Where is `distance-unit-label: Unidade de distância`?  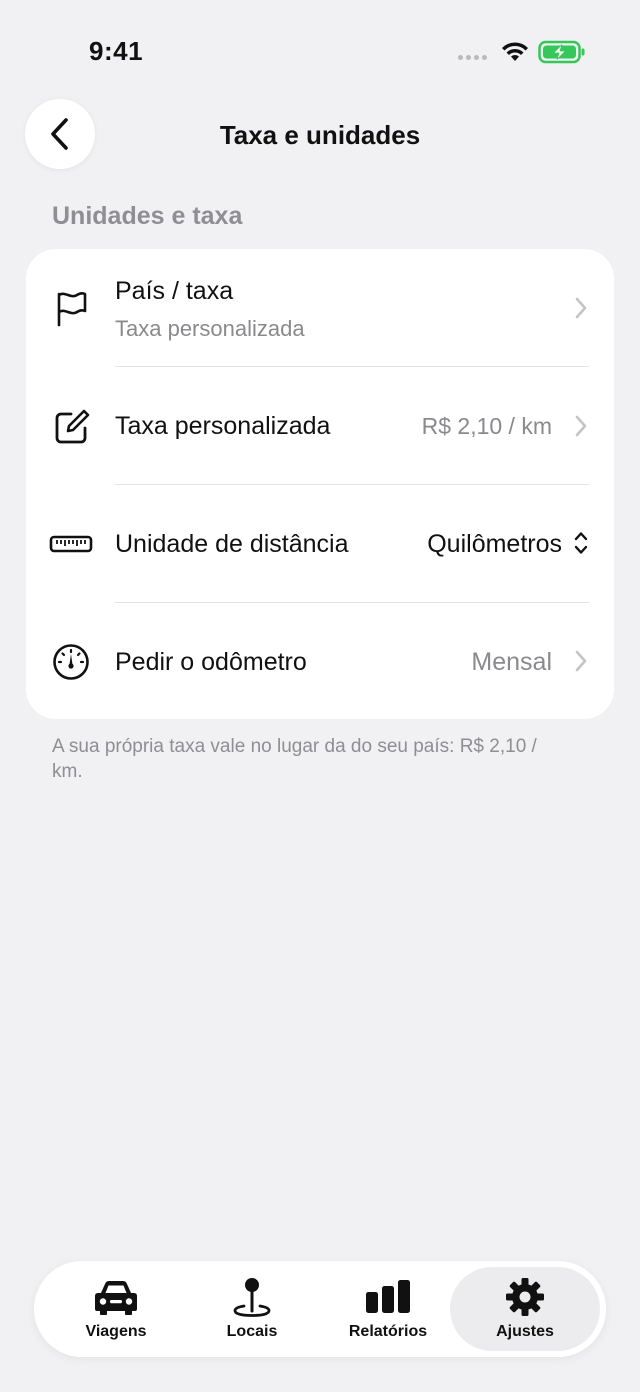 distance-unit-label: Unidade de distância is located at coordinates (232, 544).